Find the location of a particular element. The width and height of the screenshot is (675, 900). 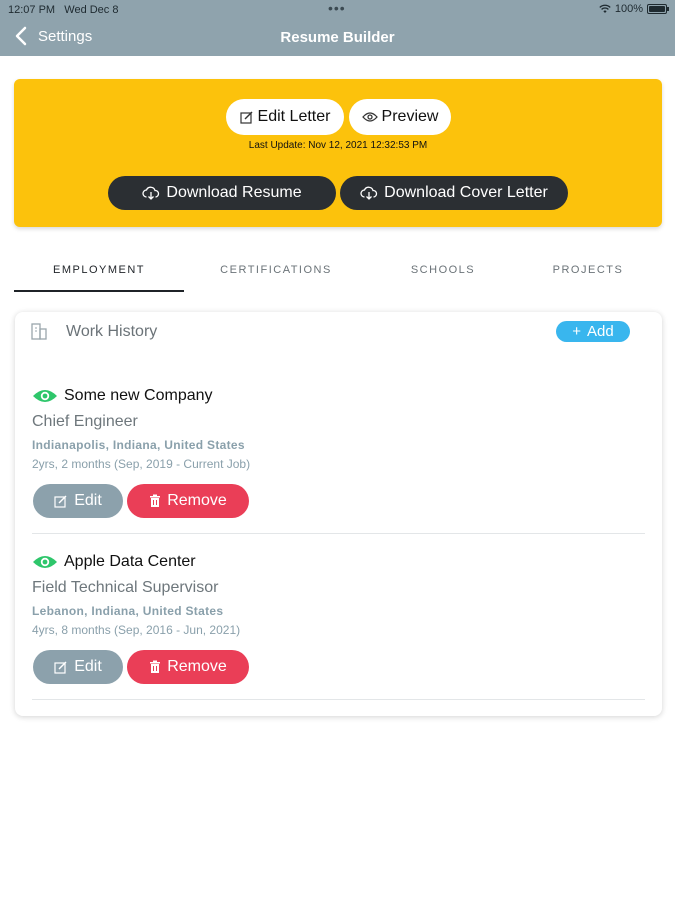

wifi-icon is located at coordinates (605, 8).